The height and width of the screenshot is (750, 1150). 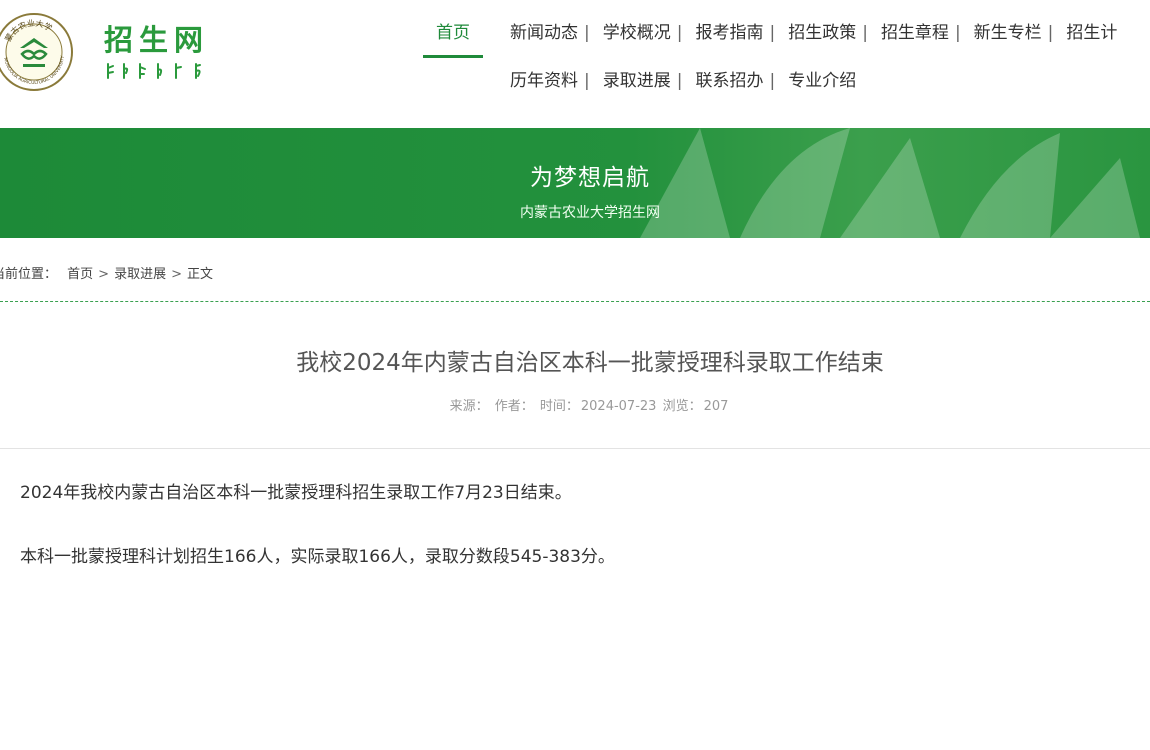 I want to click on banner-subtitle: 内蒙古农业大学招生网, so click(x=590, y=213).